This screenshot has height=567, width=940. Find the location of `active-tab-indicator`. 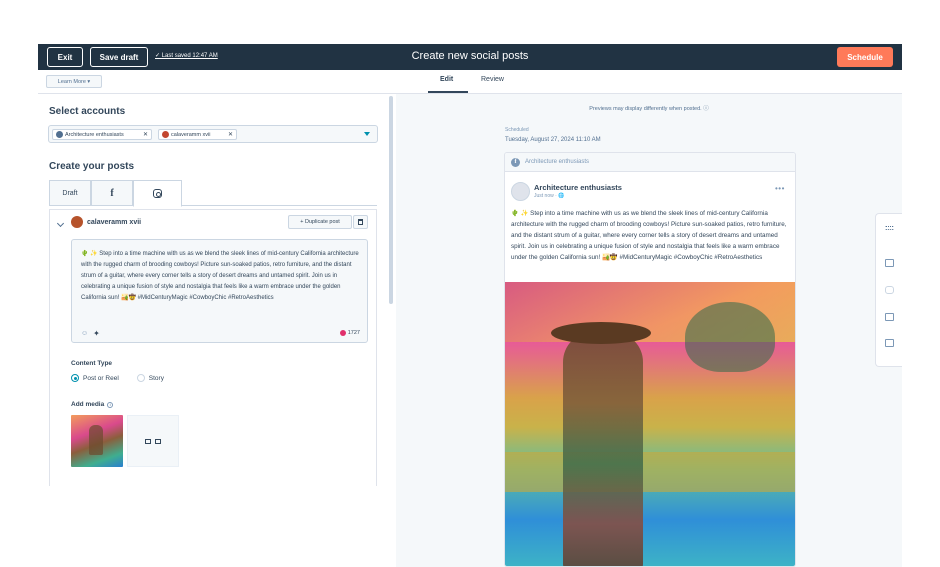

active-tab-indicator is located at coordinates (448, 92).